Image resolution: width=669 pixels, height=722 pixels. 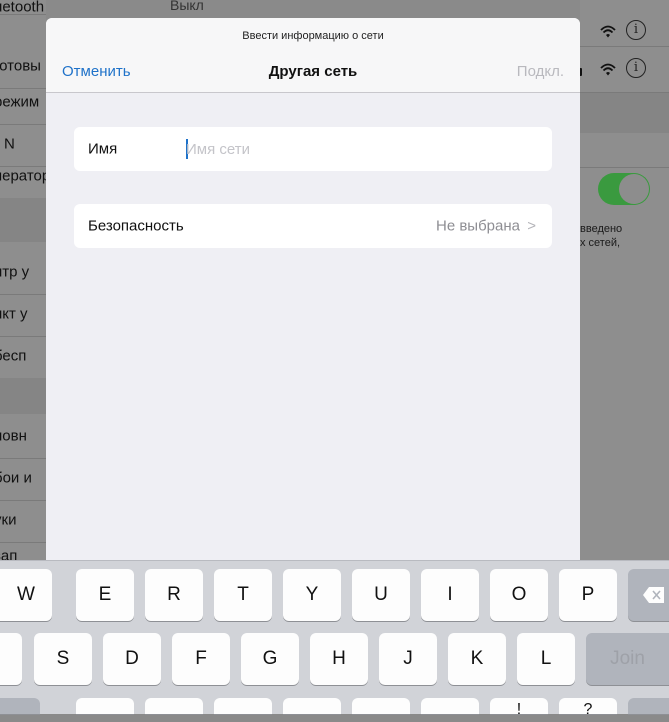 What do you see at coordinates (519, 595) in the screenshot?
I see `key-o: O` at bounding box center [519, 595].